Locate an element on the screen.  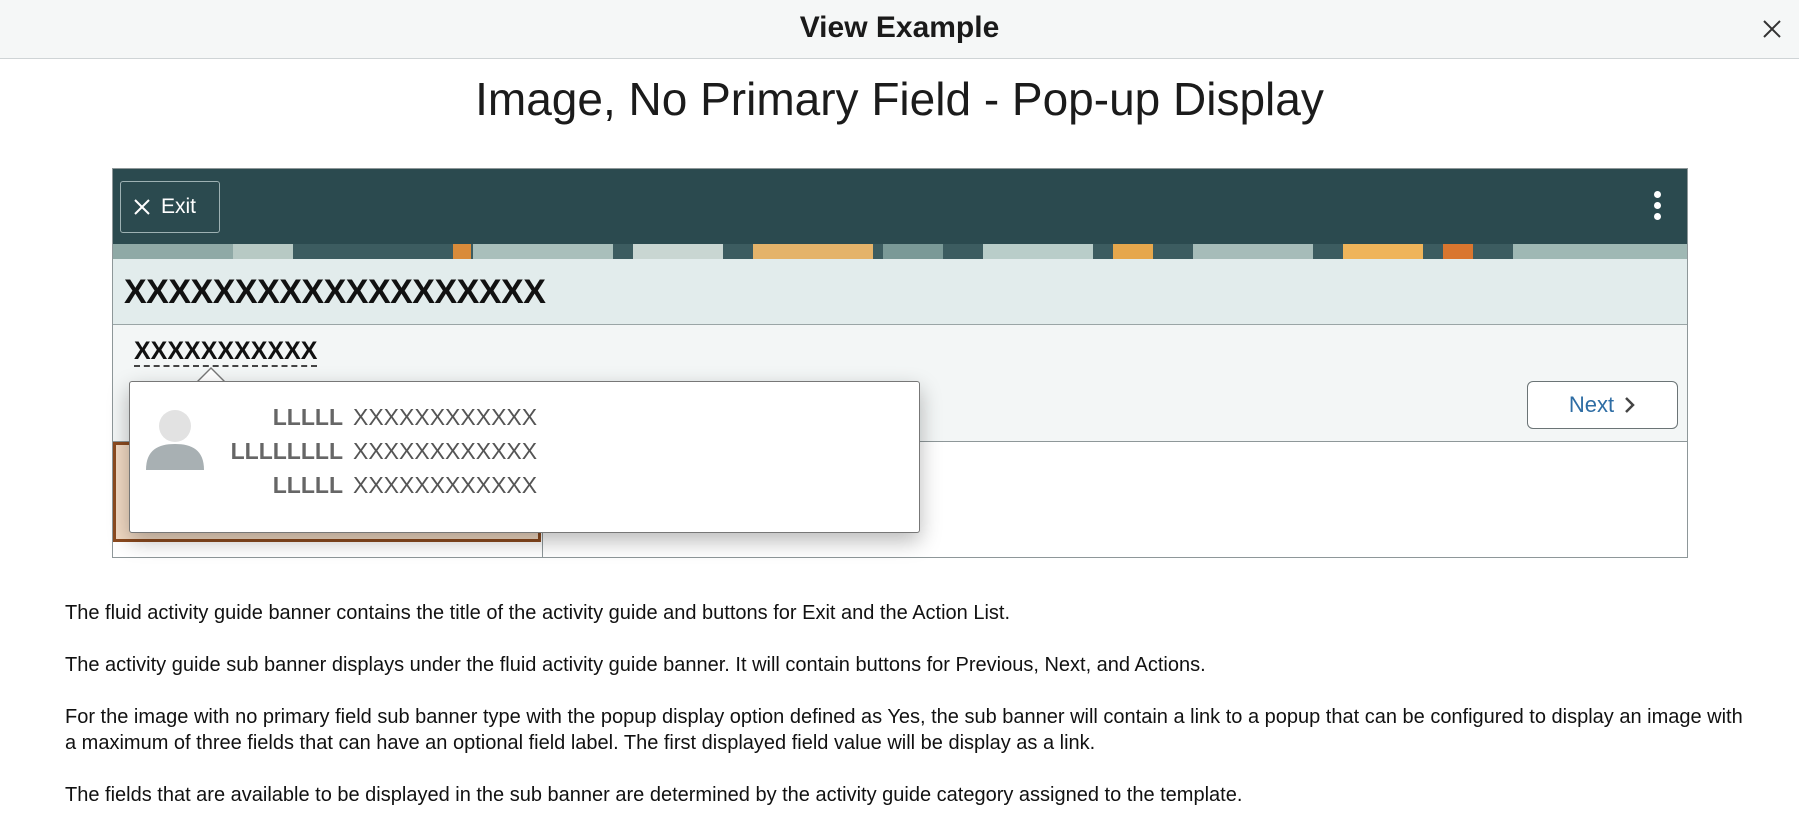
banner-artwork is located at coordinates (900, 251).